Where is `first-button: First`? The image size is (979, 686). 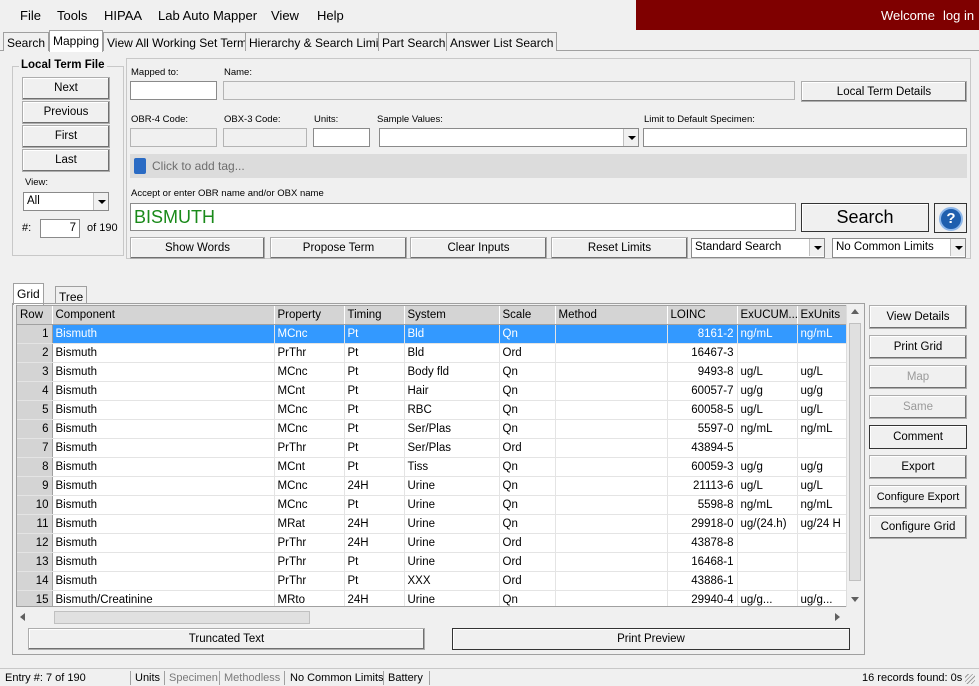
first-button: First is located at coordinates (66, 136).